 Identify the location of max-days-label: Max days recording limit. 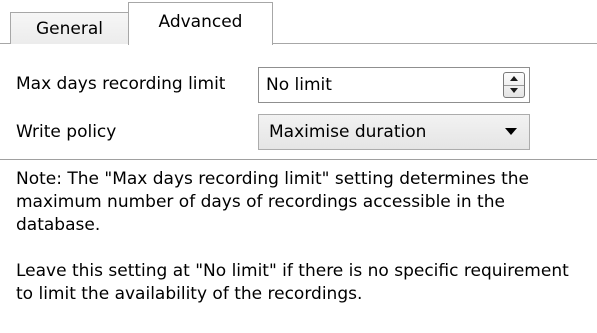
(121, 84).